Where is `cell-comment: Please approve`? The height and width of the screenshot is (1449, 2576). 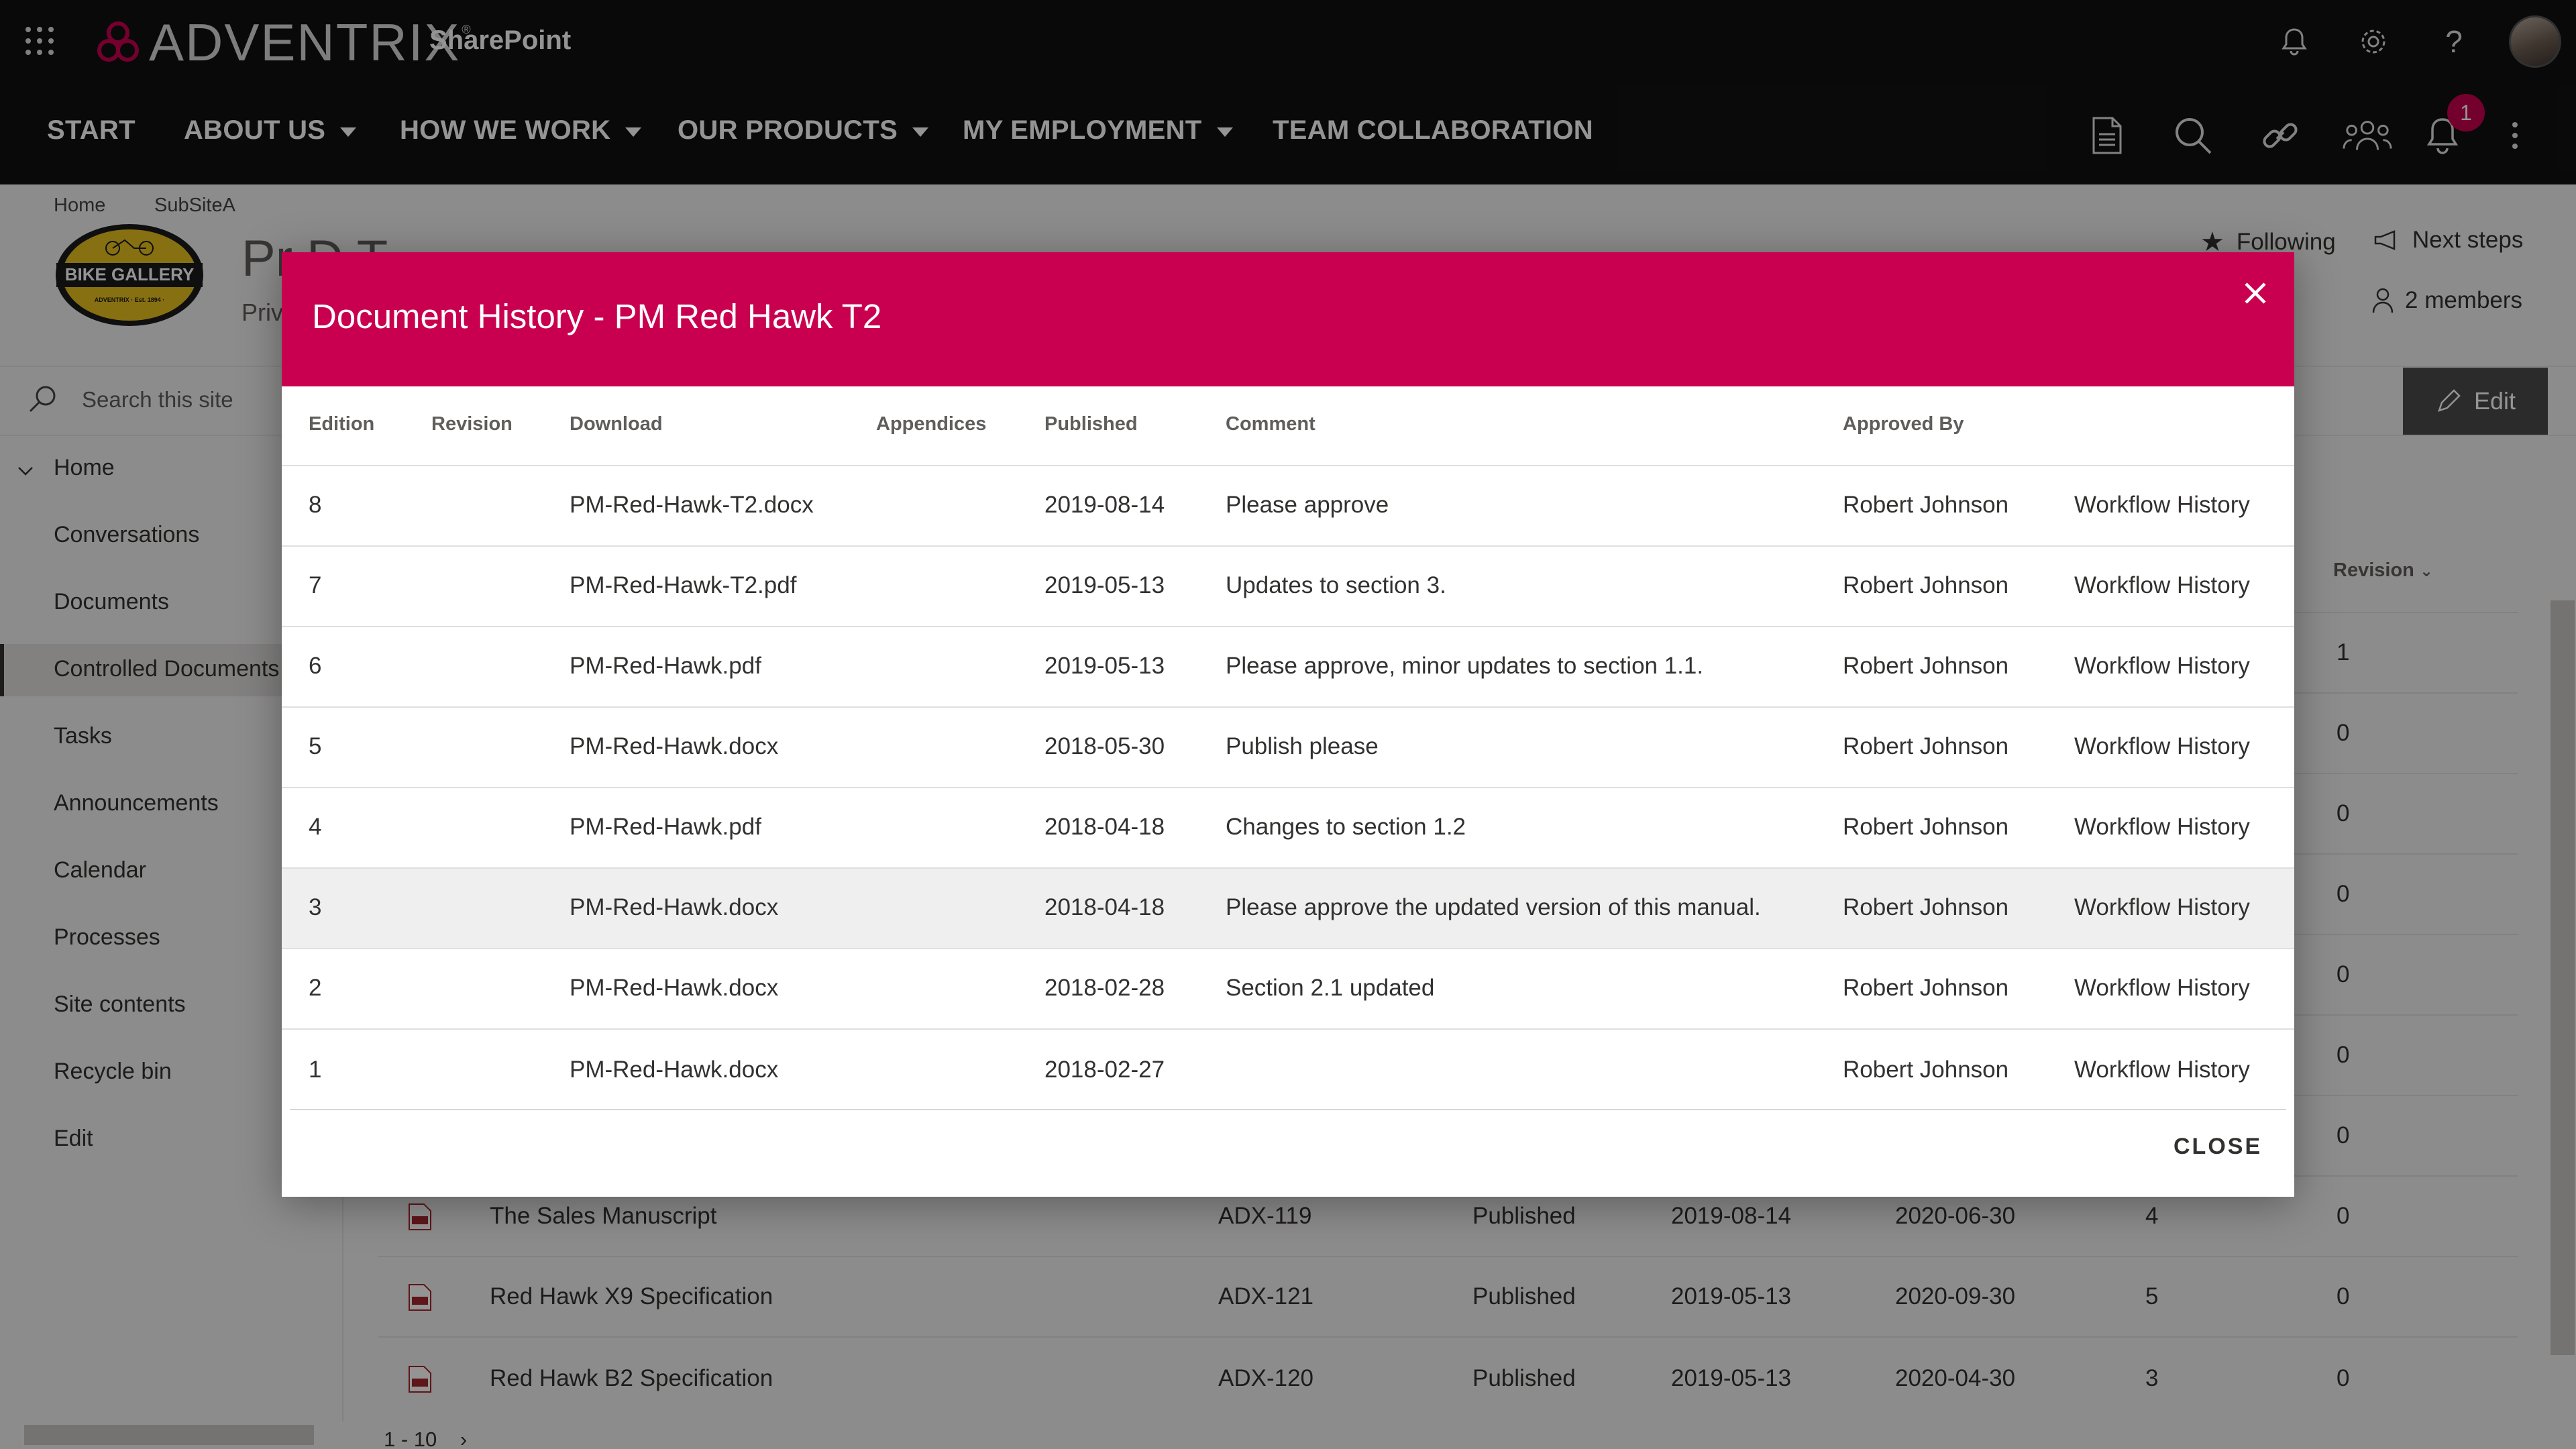 cell-comment: Please approve is located at coordinates (1307, 505).